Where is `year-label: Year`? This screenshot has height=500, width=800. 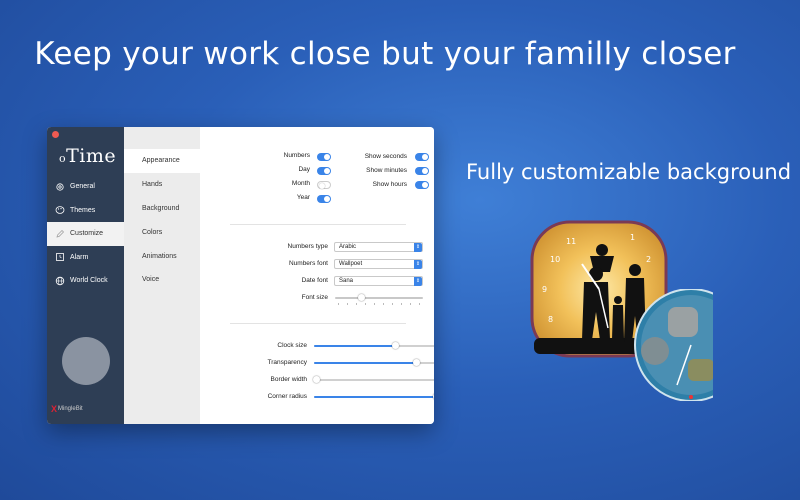 year-label: Year is located at coordinates (303, 197).